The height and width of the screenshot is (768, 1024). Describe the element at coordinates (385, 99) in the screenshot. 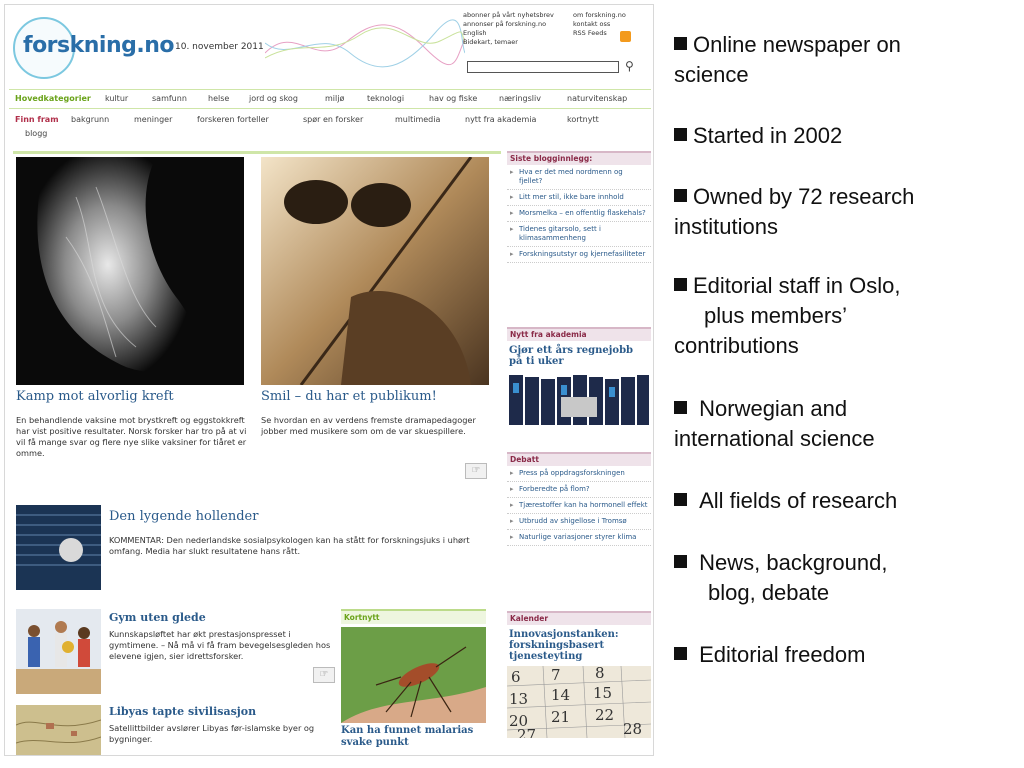

I see `nav-item: teknologi` at that location.